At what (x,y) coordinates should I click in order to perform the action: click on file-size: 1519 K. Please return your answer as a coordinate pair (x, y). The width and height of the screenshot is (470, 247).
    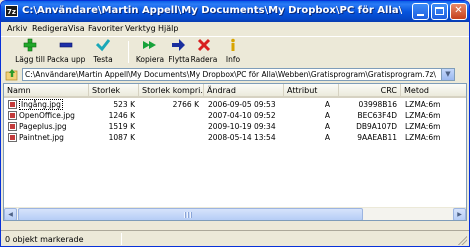
    Looking at the image, I should click on (121, 126).